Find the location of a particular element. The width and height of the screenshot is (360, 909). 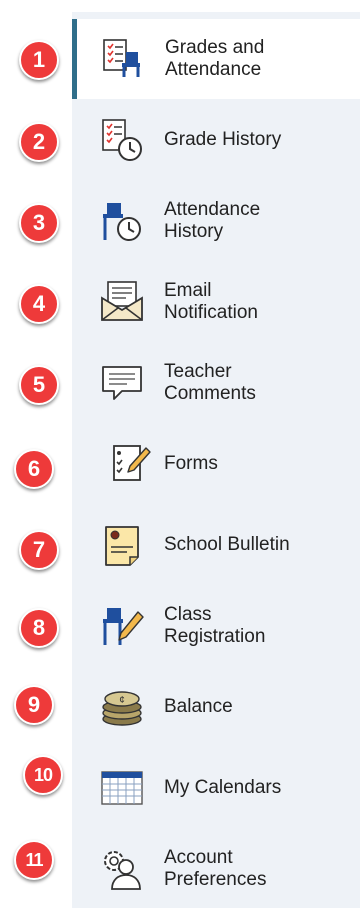

callout-badge: 8 is located at coordinates (39, 628).